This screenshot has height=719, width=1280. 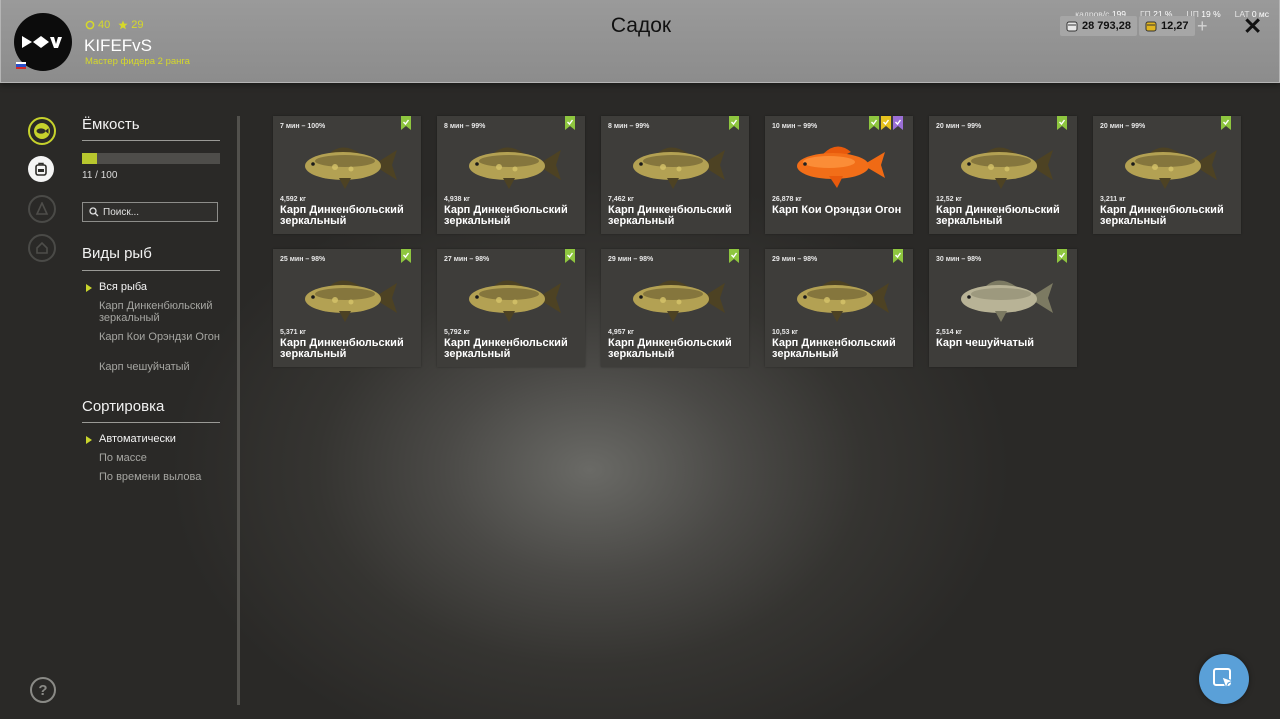 What do you see at coordinates (111, 124) in the screenshot?
I see `capacity-heading: Ёмкость` at bounding box center [111, 124].